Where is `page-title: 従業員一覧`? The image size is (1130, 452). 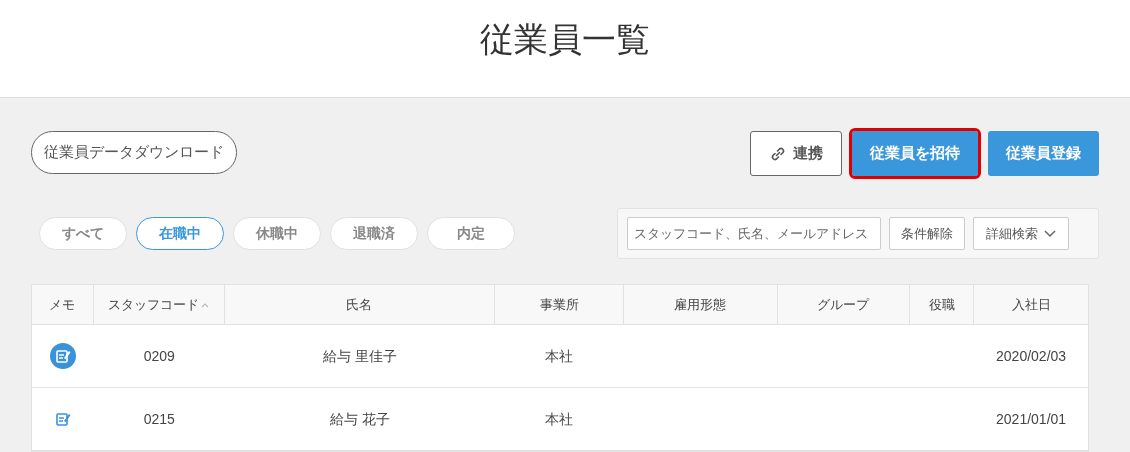
page-title: 従業員一覧 is located at coordinates (565, 39).